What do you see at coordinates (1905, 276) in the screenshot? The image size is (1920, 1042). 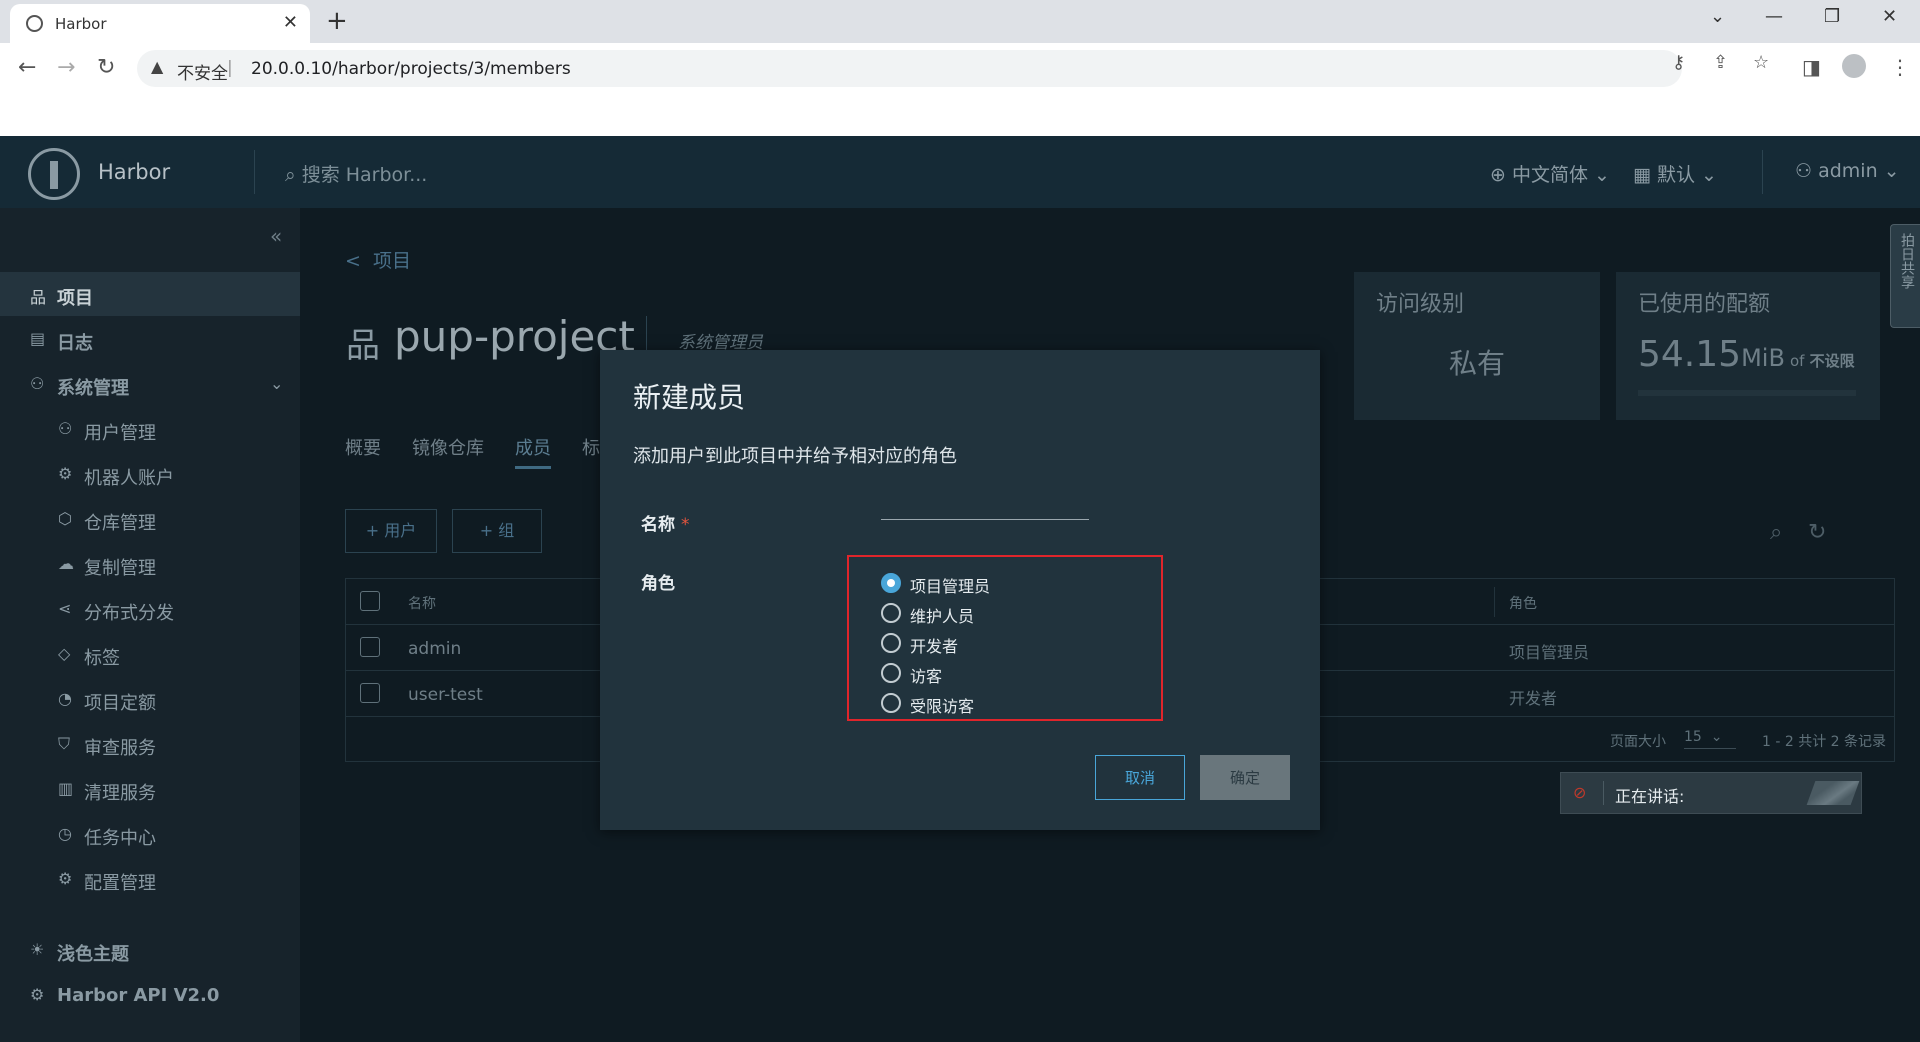 I see `side-drawer-tab: 拍日共享` at bounding box center [1905, 276].